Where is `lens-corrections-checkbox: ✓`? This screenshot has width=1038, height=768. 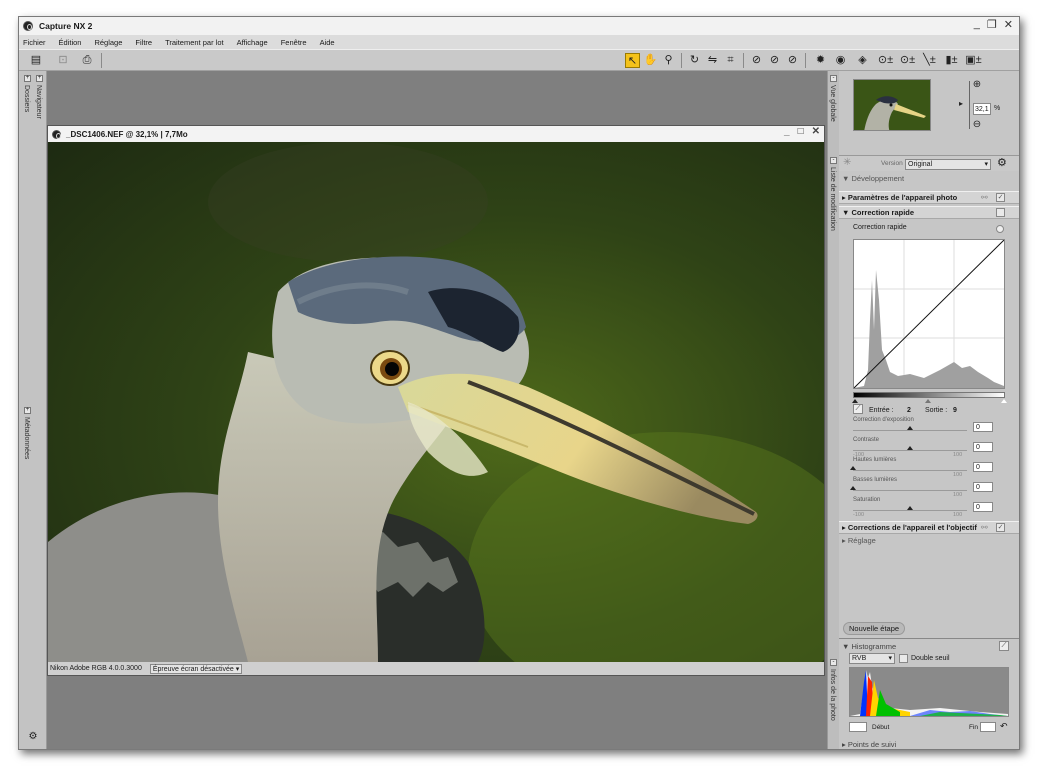
lens-corrections-checkbox: ✓ is located at coordinates (1000, 527).